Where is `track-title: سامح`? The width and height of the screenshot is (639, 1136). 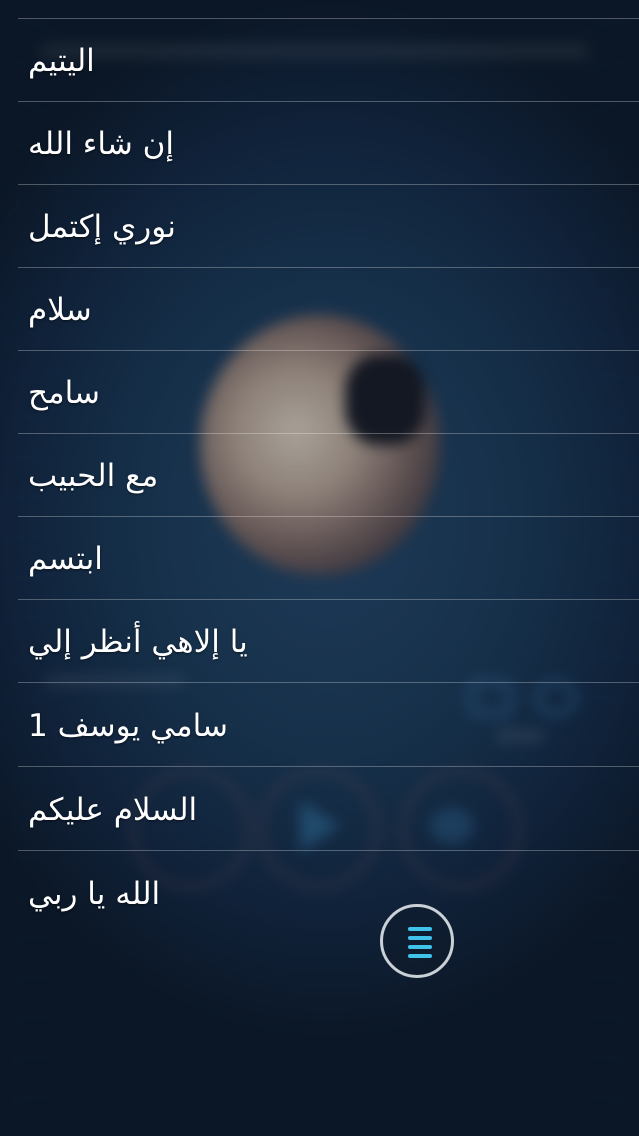 track-title: سامح is located at coordinates (64, 393).